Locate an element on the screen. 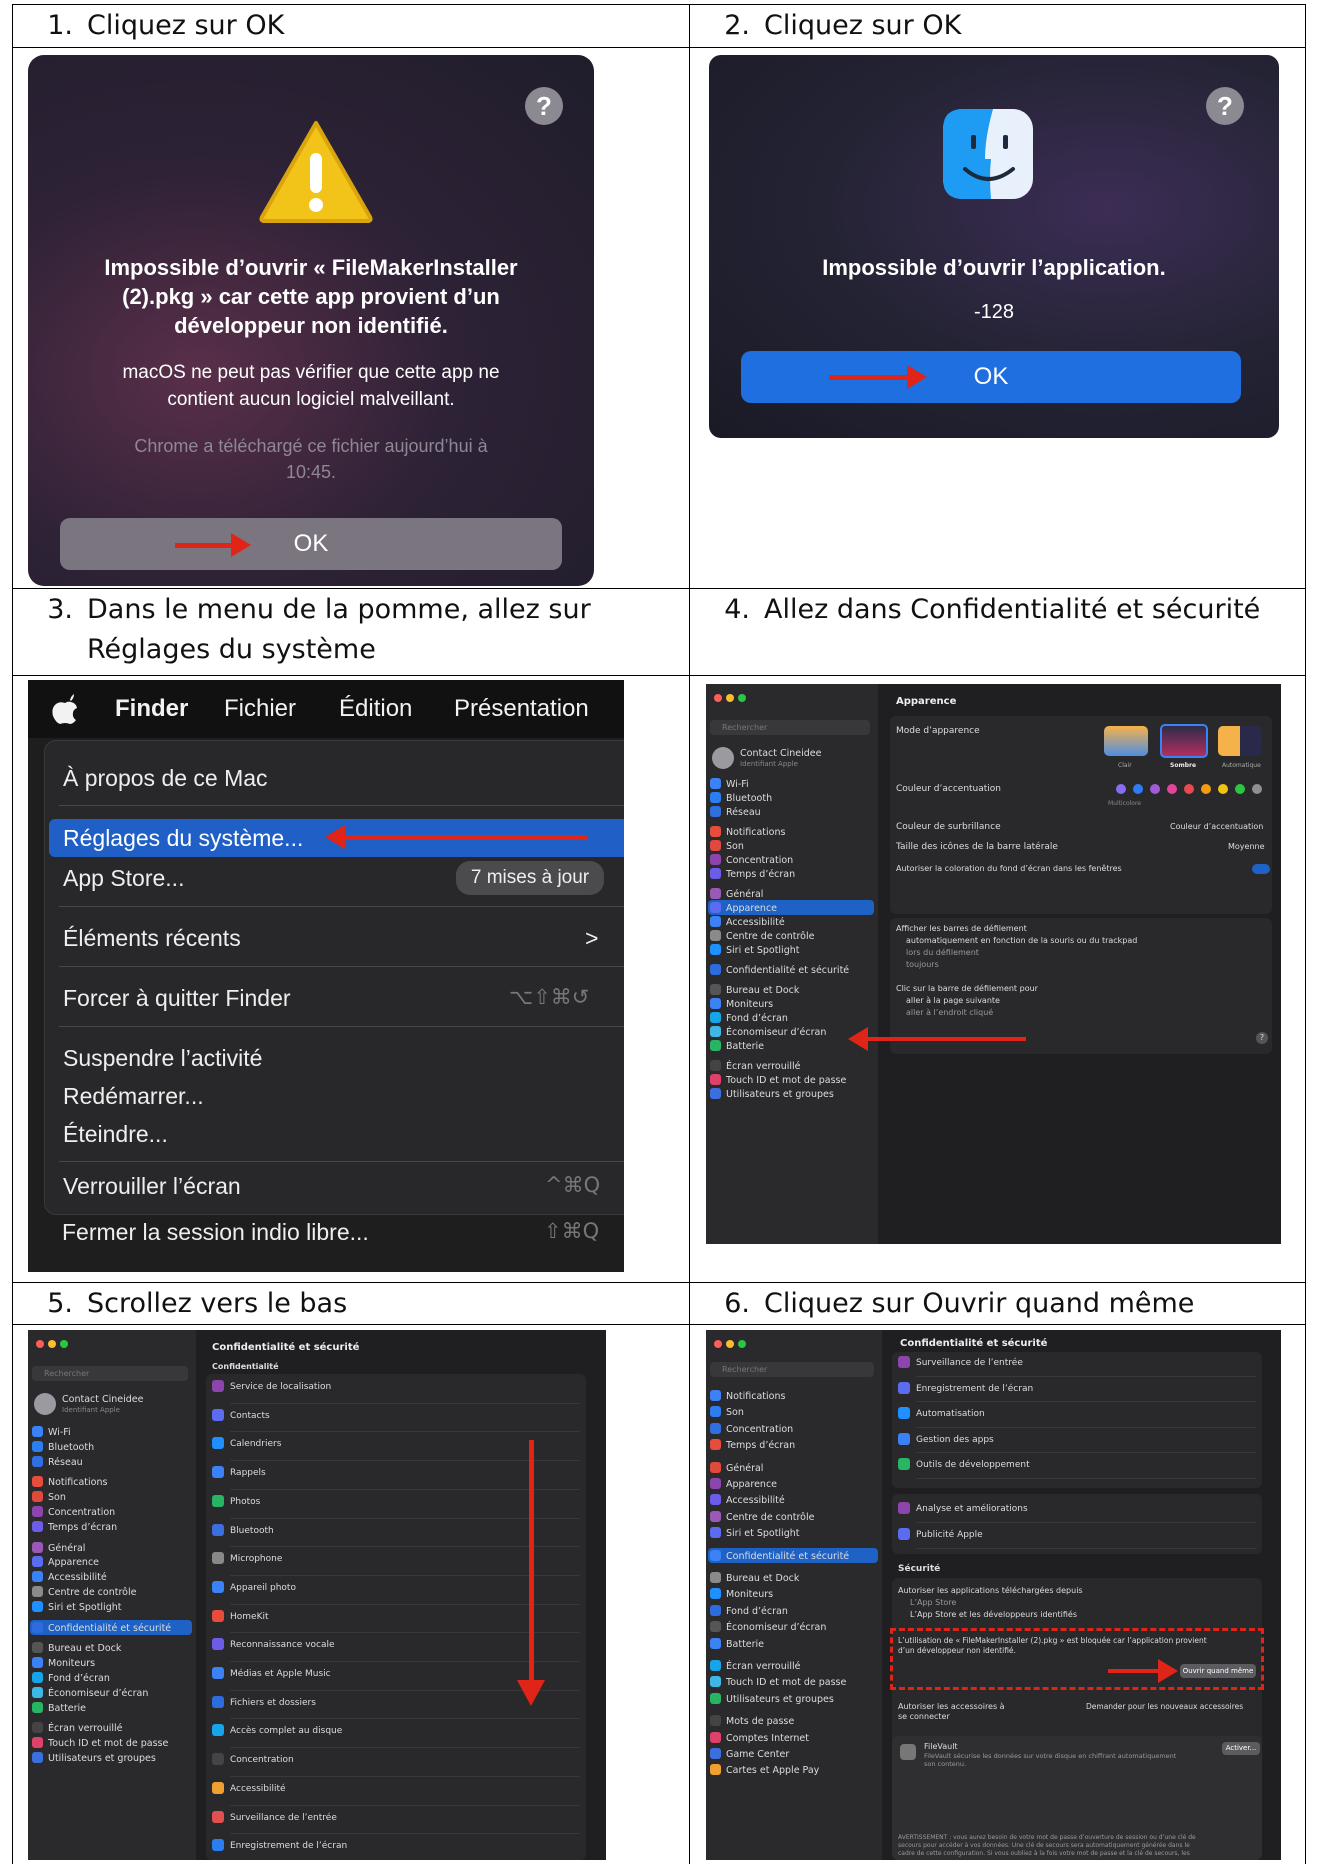  sidebar-item: Écran verrouillé is located at coordinates (755, 1666).